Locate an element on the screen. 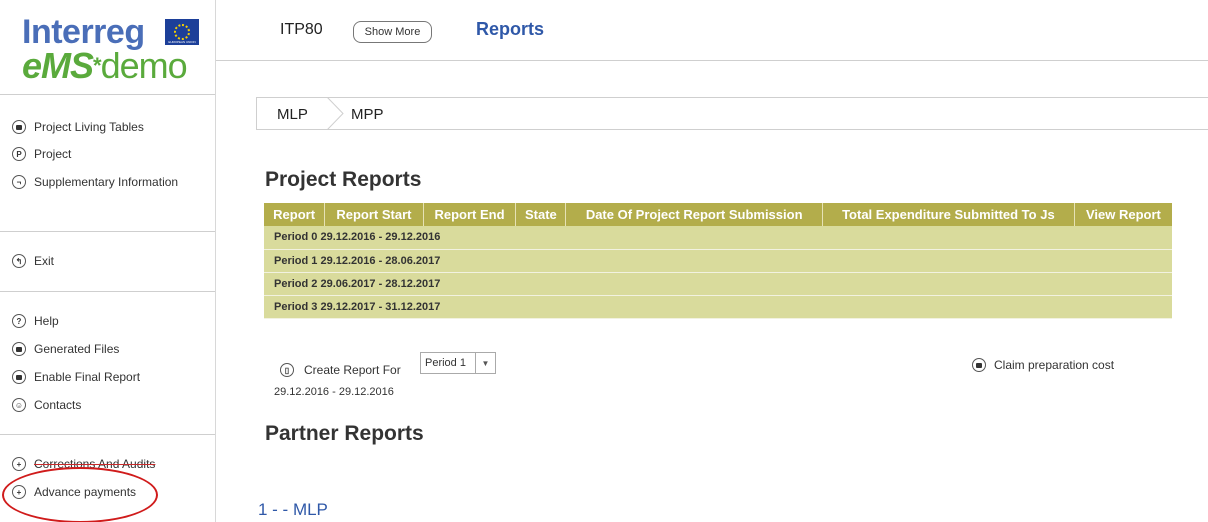 The image size is (1208, 522). exit-icon: ↰ is located at coordinates (19, 261).